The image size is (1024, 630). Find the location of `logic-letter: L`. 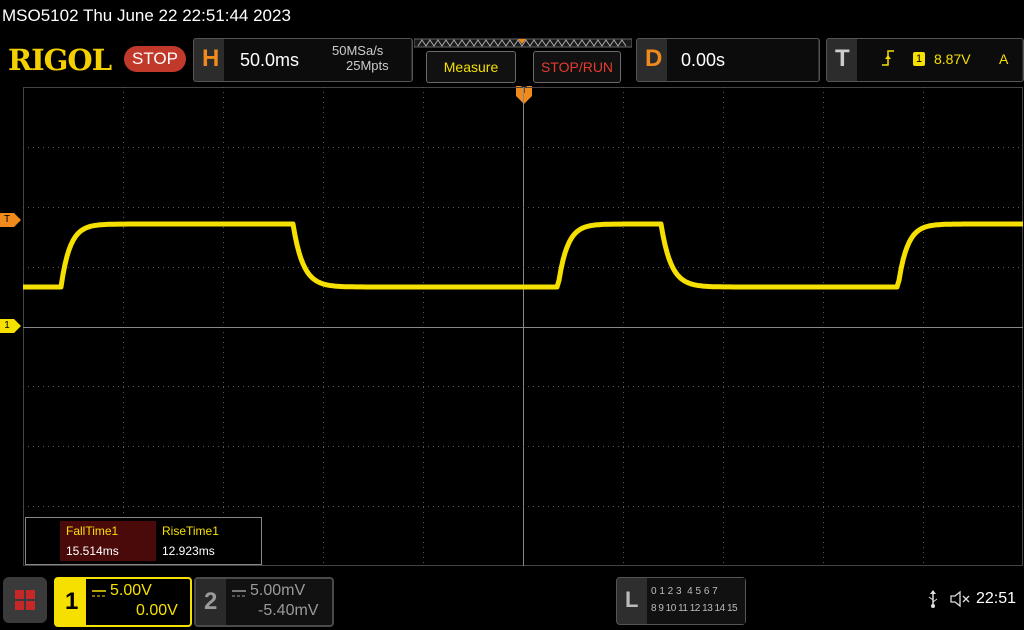

logic-letter: L is located at coordinates (632, 599).